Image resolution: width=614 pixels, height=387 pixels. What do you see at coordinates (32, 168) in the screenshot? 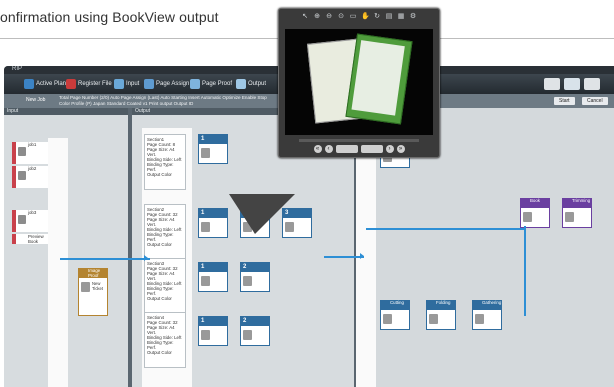
I see `job-label: job2` at bounding box center [32, 168].